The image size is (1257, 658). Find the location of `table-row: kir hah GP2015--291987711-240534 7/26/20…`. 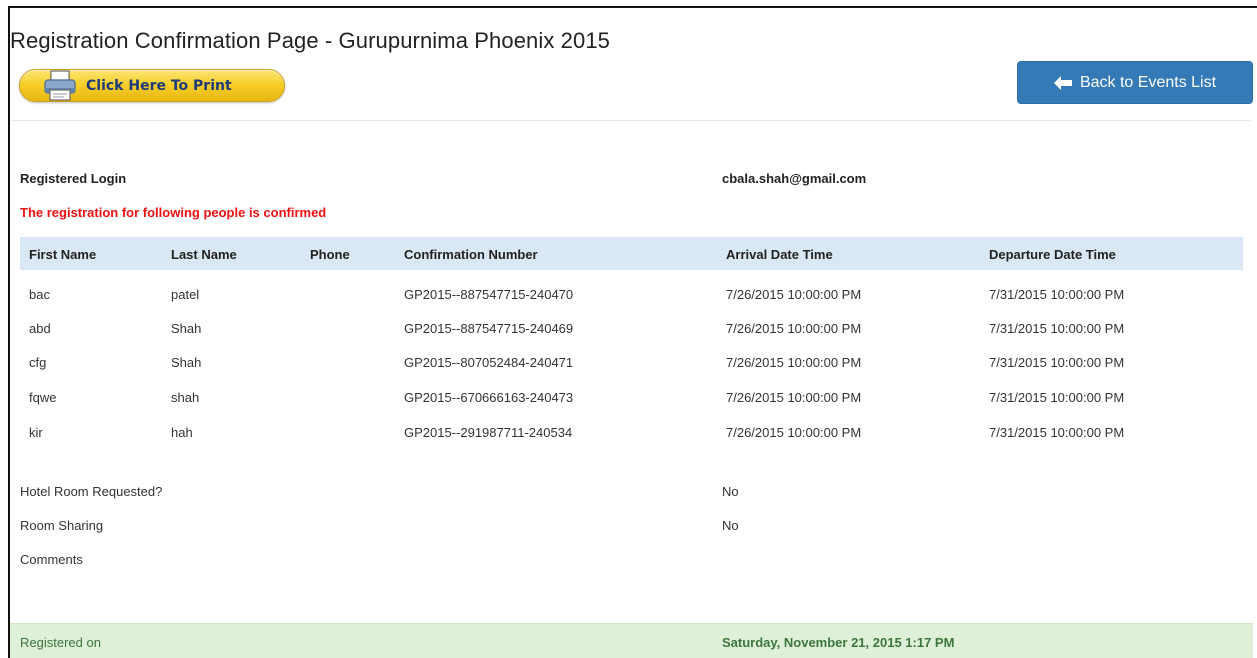

table-row: kir hah GP2015--291987711-240534 7/26/20… is located at coordinates (631, 432).